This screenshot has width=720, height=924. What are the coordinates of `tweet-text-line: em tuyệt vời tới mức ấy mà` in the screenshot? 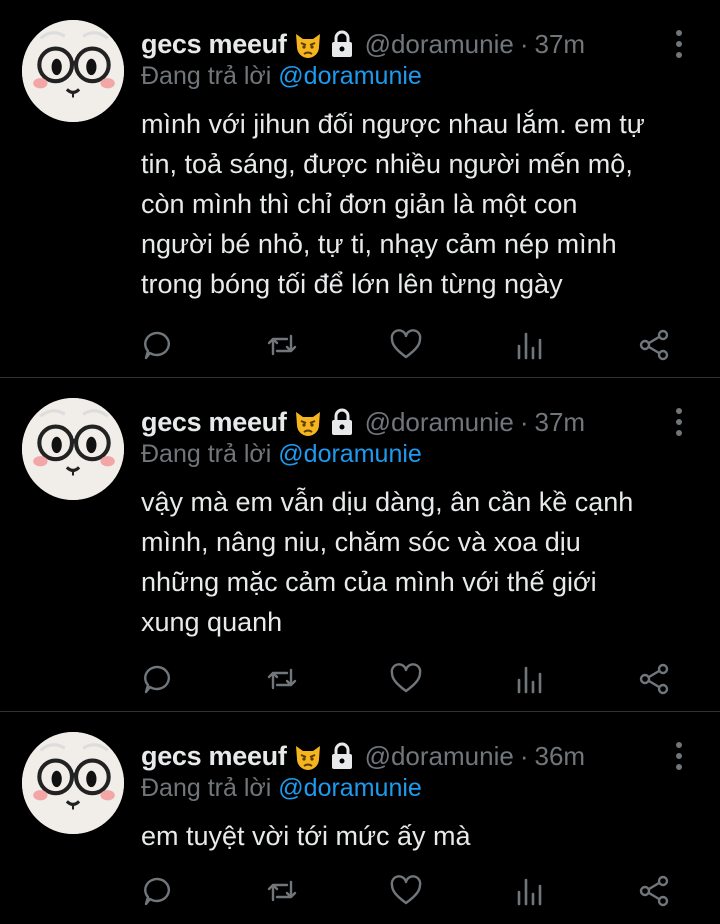 It's located at (306, 836).